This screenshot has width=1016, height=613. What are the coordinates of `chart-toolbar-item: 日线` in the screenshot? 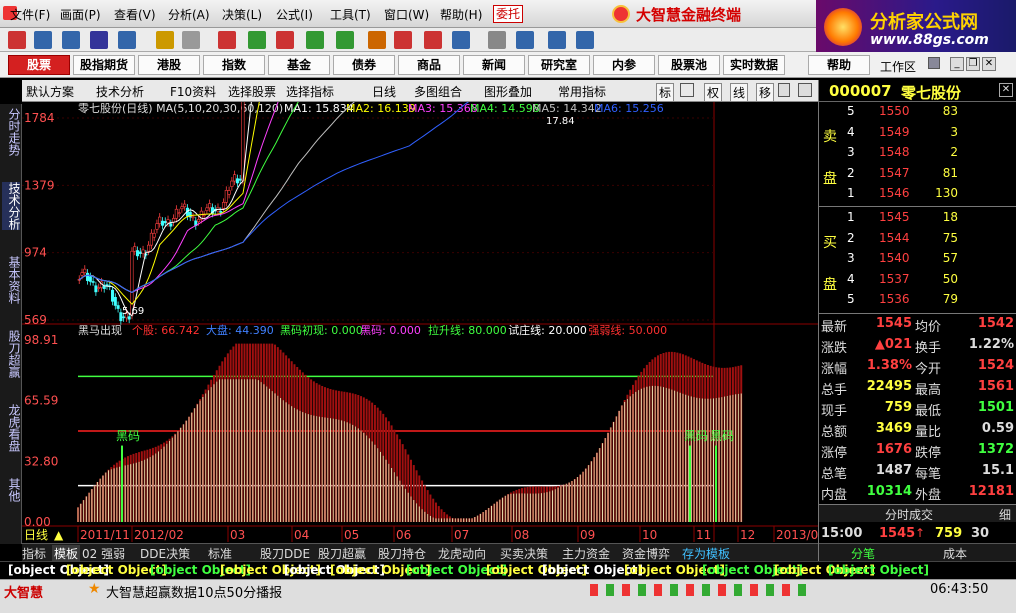 It's located at (384, 91).